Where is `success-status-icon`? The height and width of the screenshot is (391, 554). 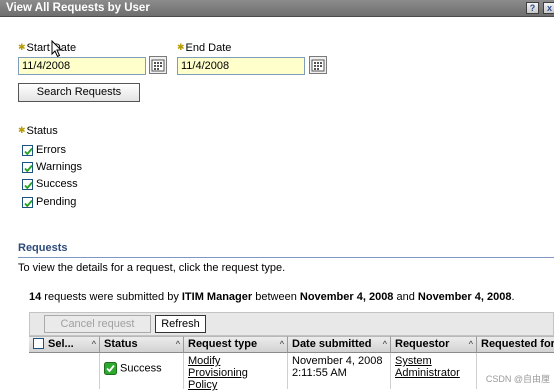 success-status-icon is located at coordinates (110, 368).